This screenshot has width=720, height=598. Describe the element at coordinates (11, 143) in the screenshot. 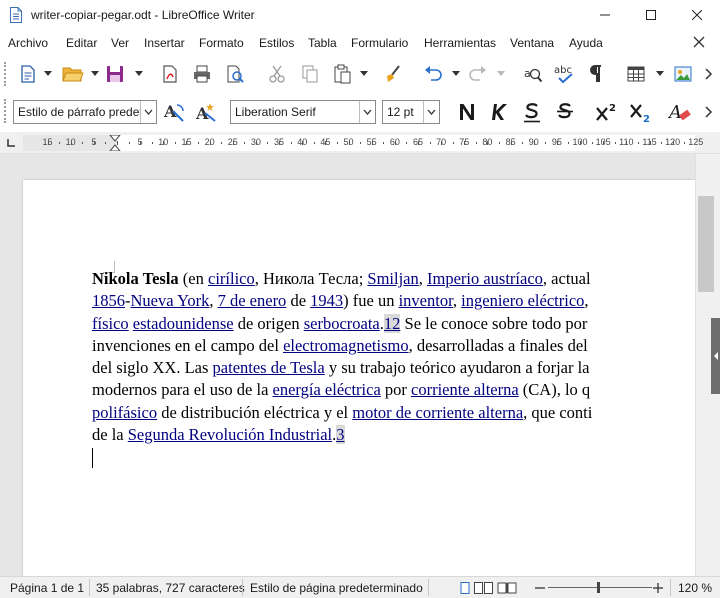

I see `tab-stop-icon` at that location.